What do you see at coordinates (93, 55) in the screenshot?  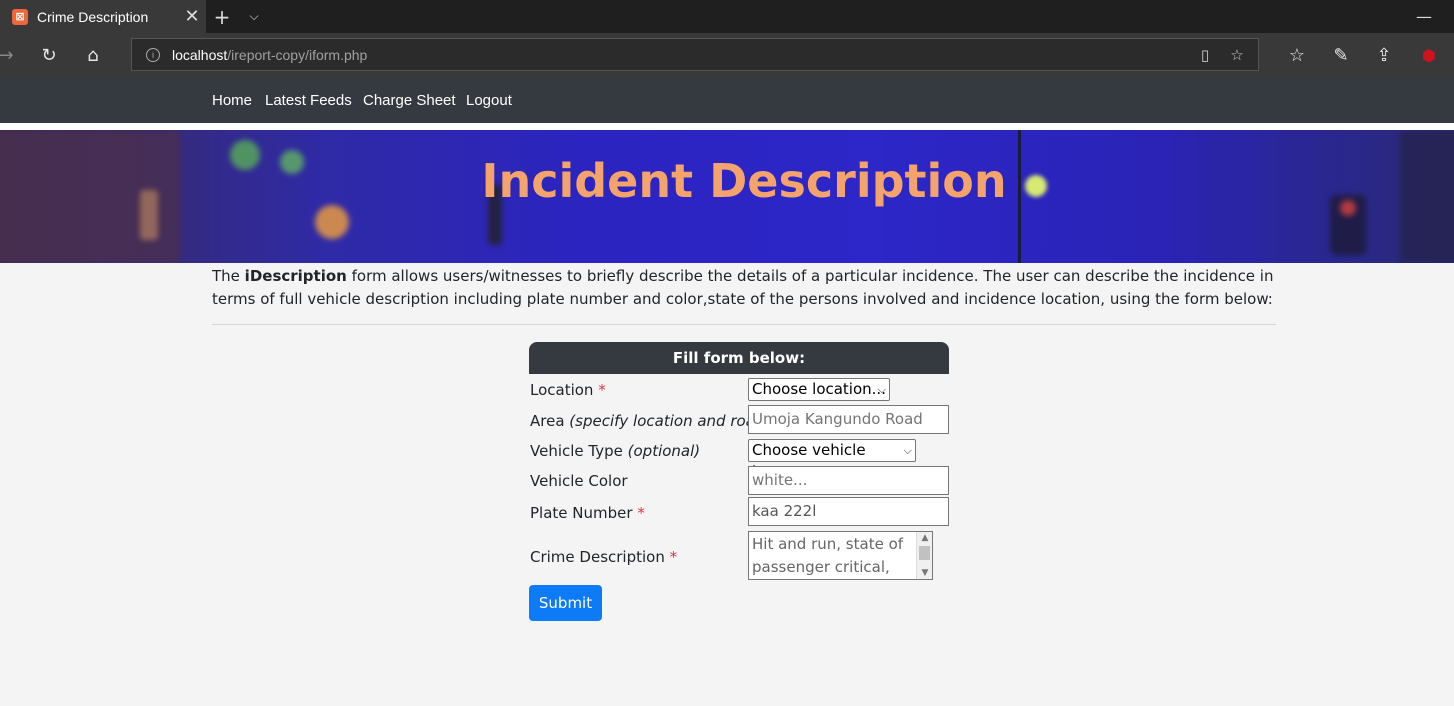 I see `home-icon: ⌂` at bounding box center [93, 55].